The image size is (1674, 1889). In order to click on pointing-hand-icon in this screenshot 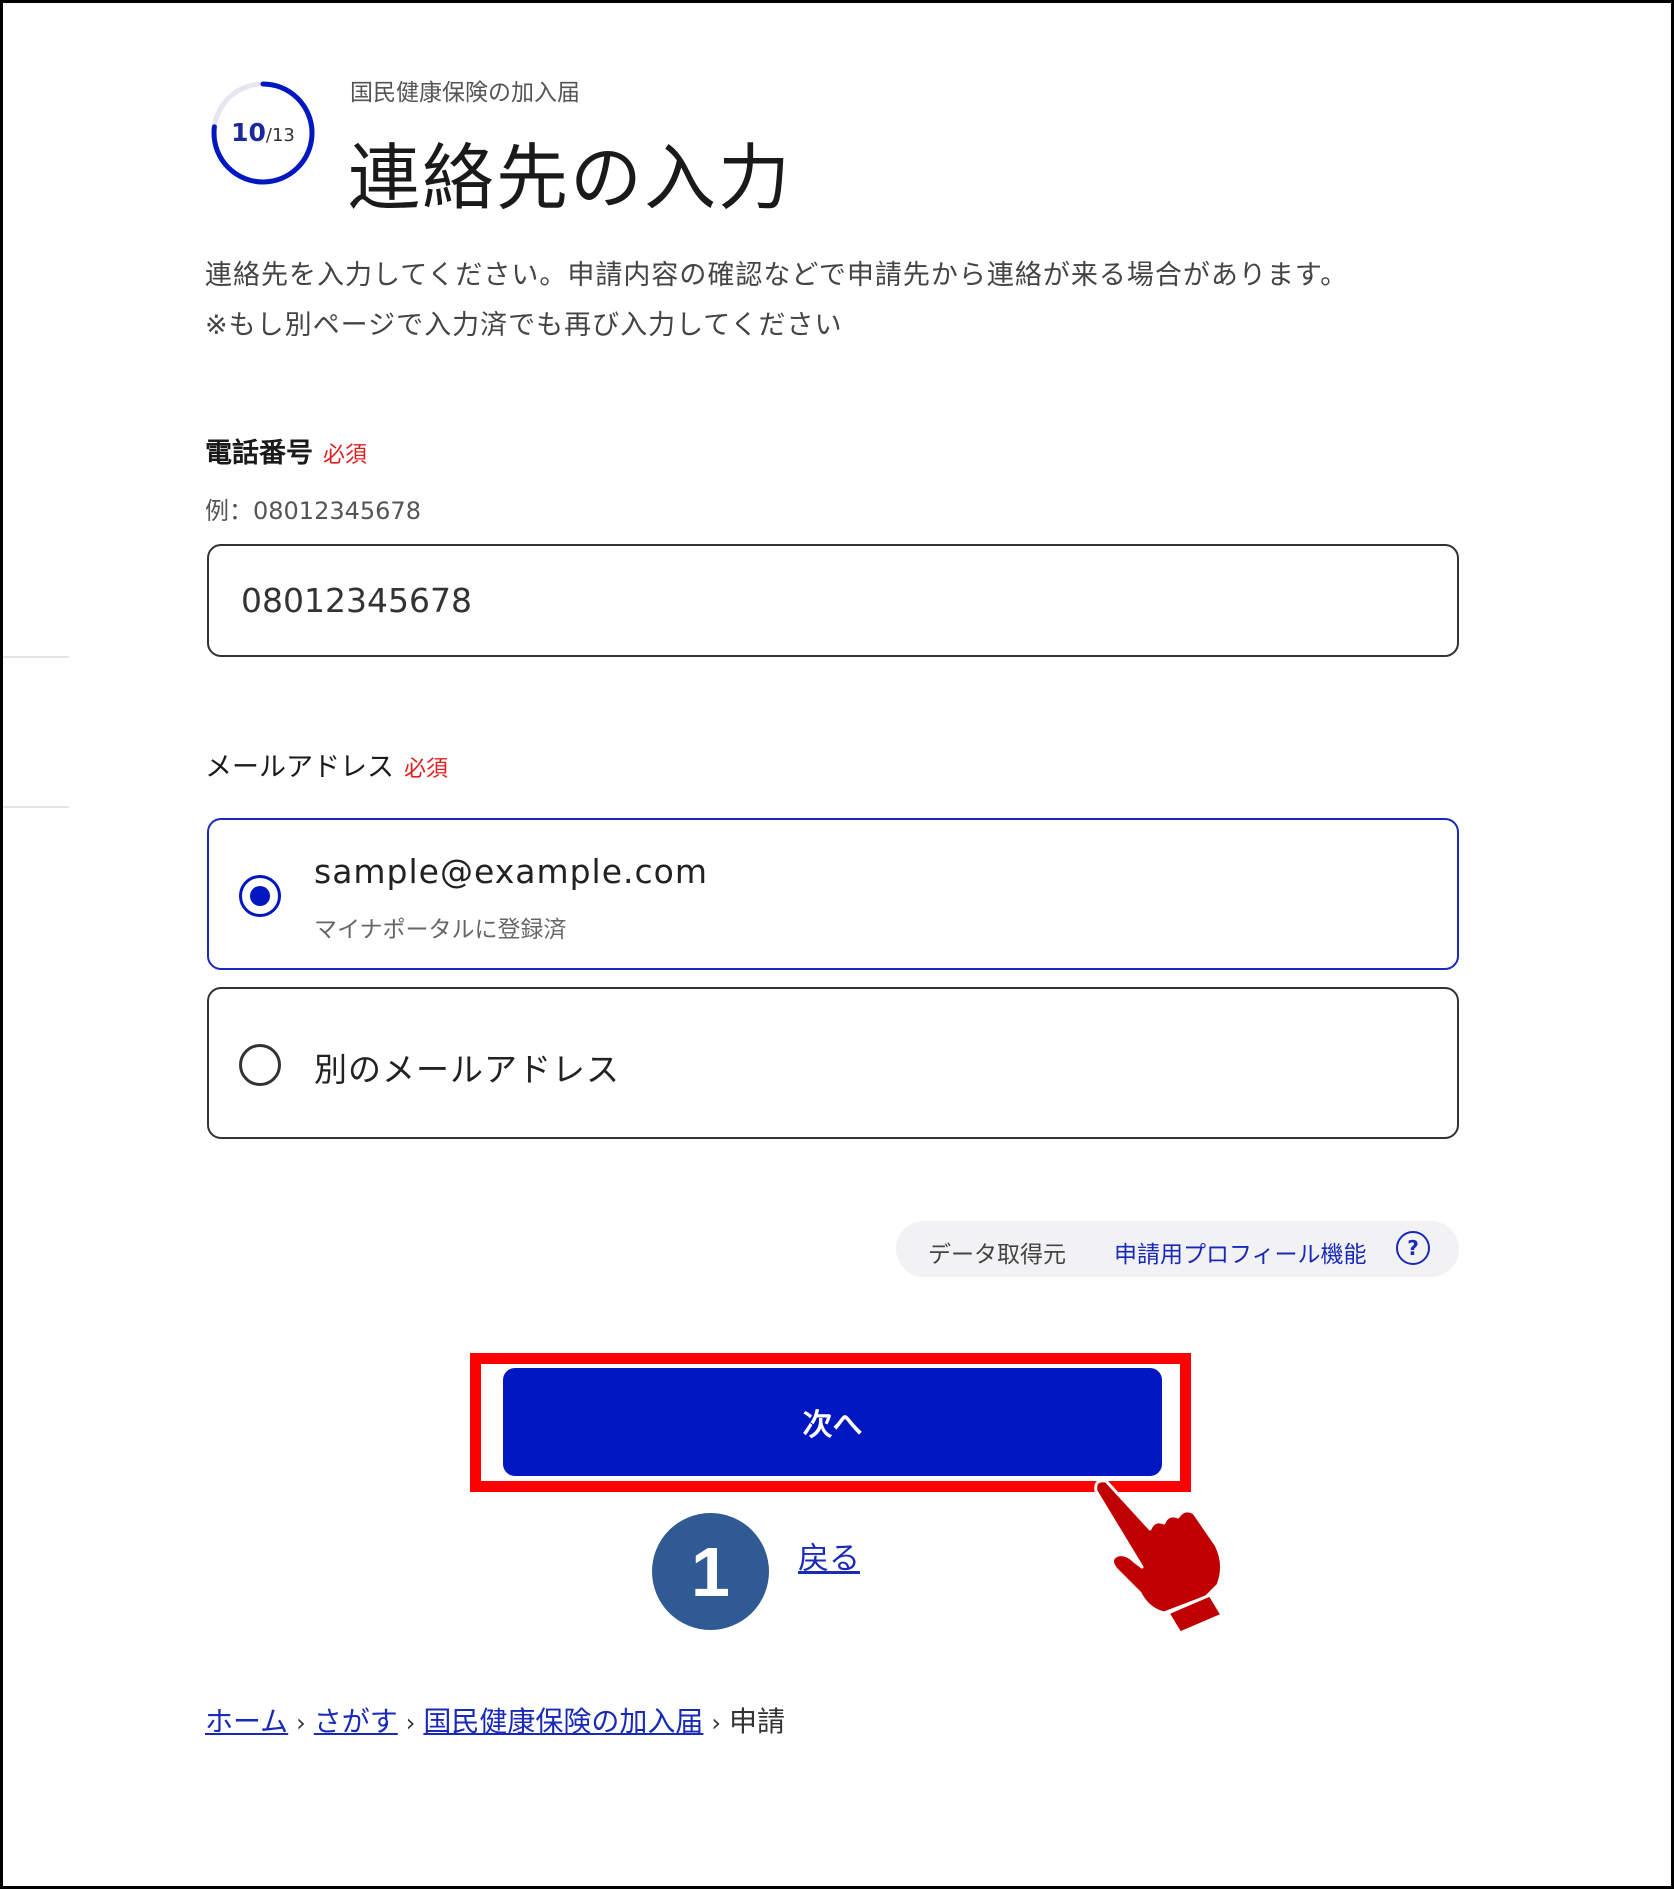, I will do `click(1159, 1556)`.